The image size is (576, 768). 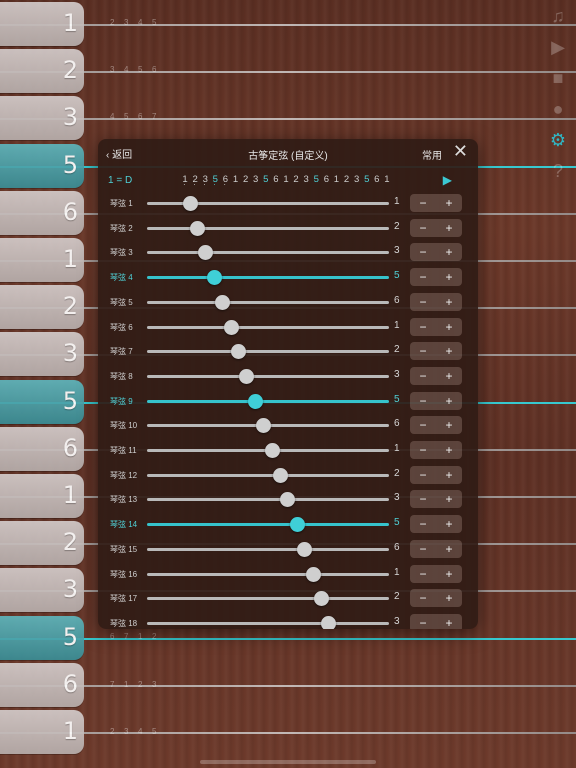 I want to click on music-note-icon: ♫, so click(x=558, y=16).